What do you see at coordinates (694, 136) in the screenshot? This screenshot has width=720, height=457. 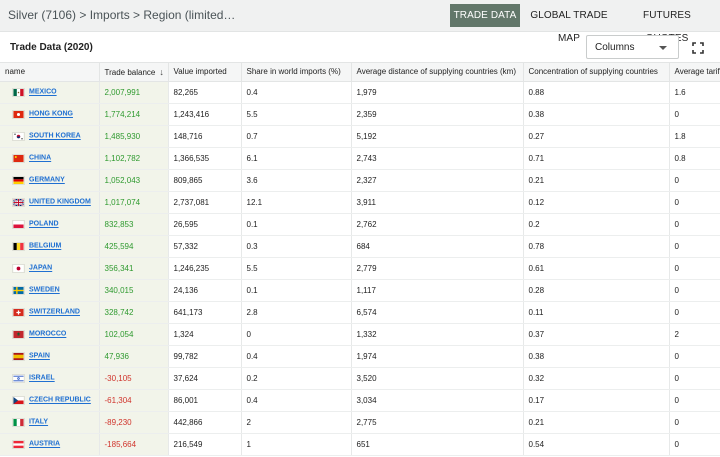 I see `cell-tariff: 1.8` at bounding box center [694, 136].